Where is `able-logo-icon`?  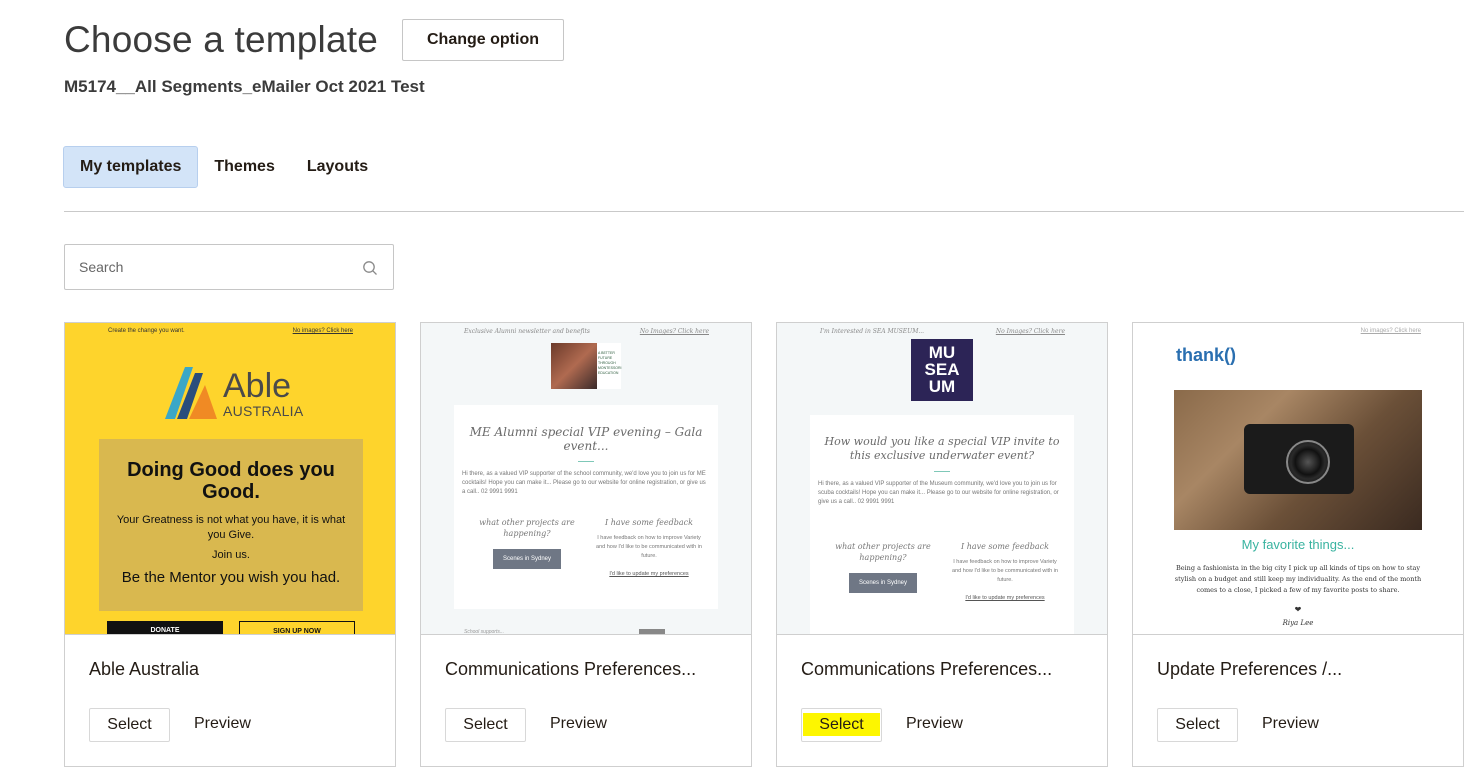
able-logo-icon is located at coordinates (191, 393).